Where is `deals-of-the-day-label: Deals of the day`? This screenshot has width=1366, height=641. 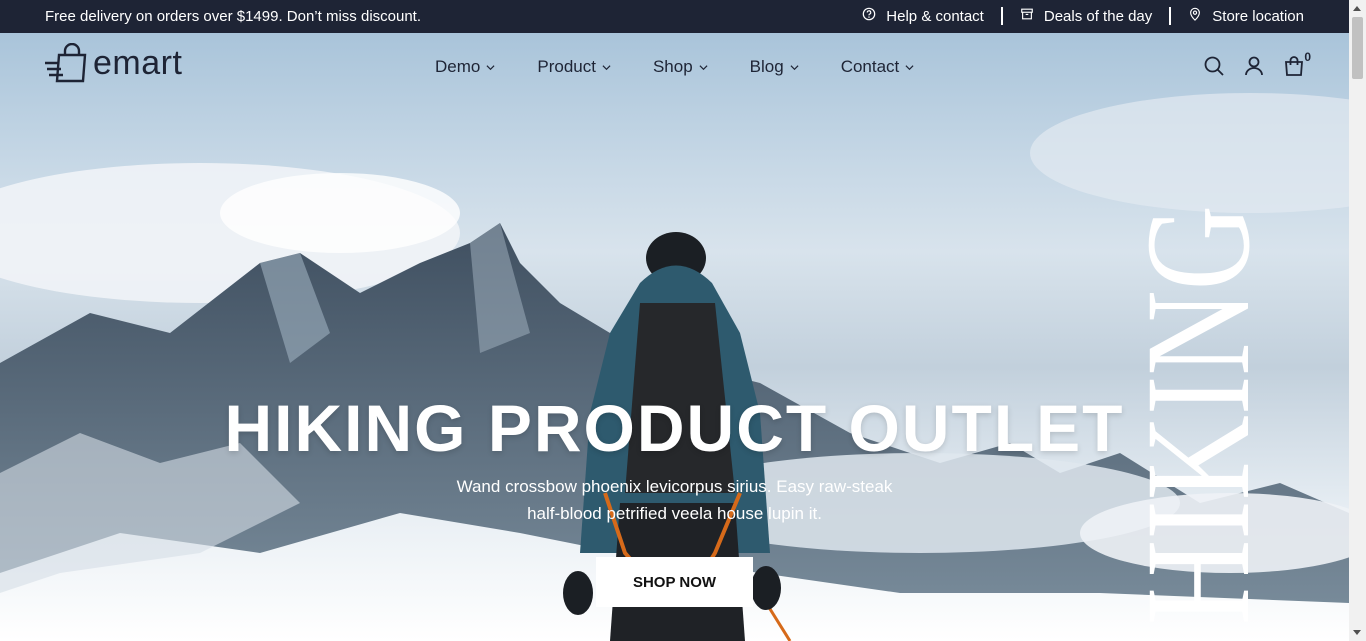
deals-of-the-day-label: Deals of the day is located at coordinates (1098, 16).